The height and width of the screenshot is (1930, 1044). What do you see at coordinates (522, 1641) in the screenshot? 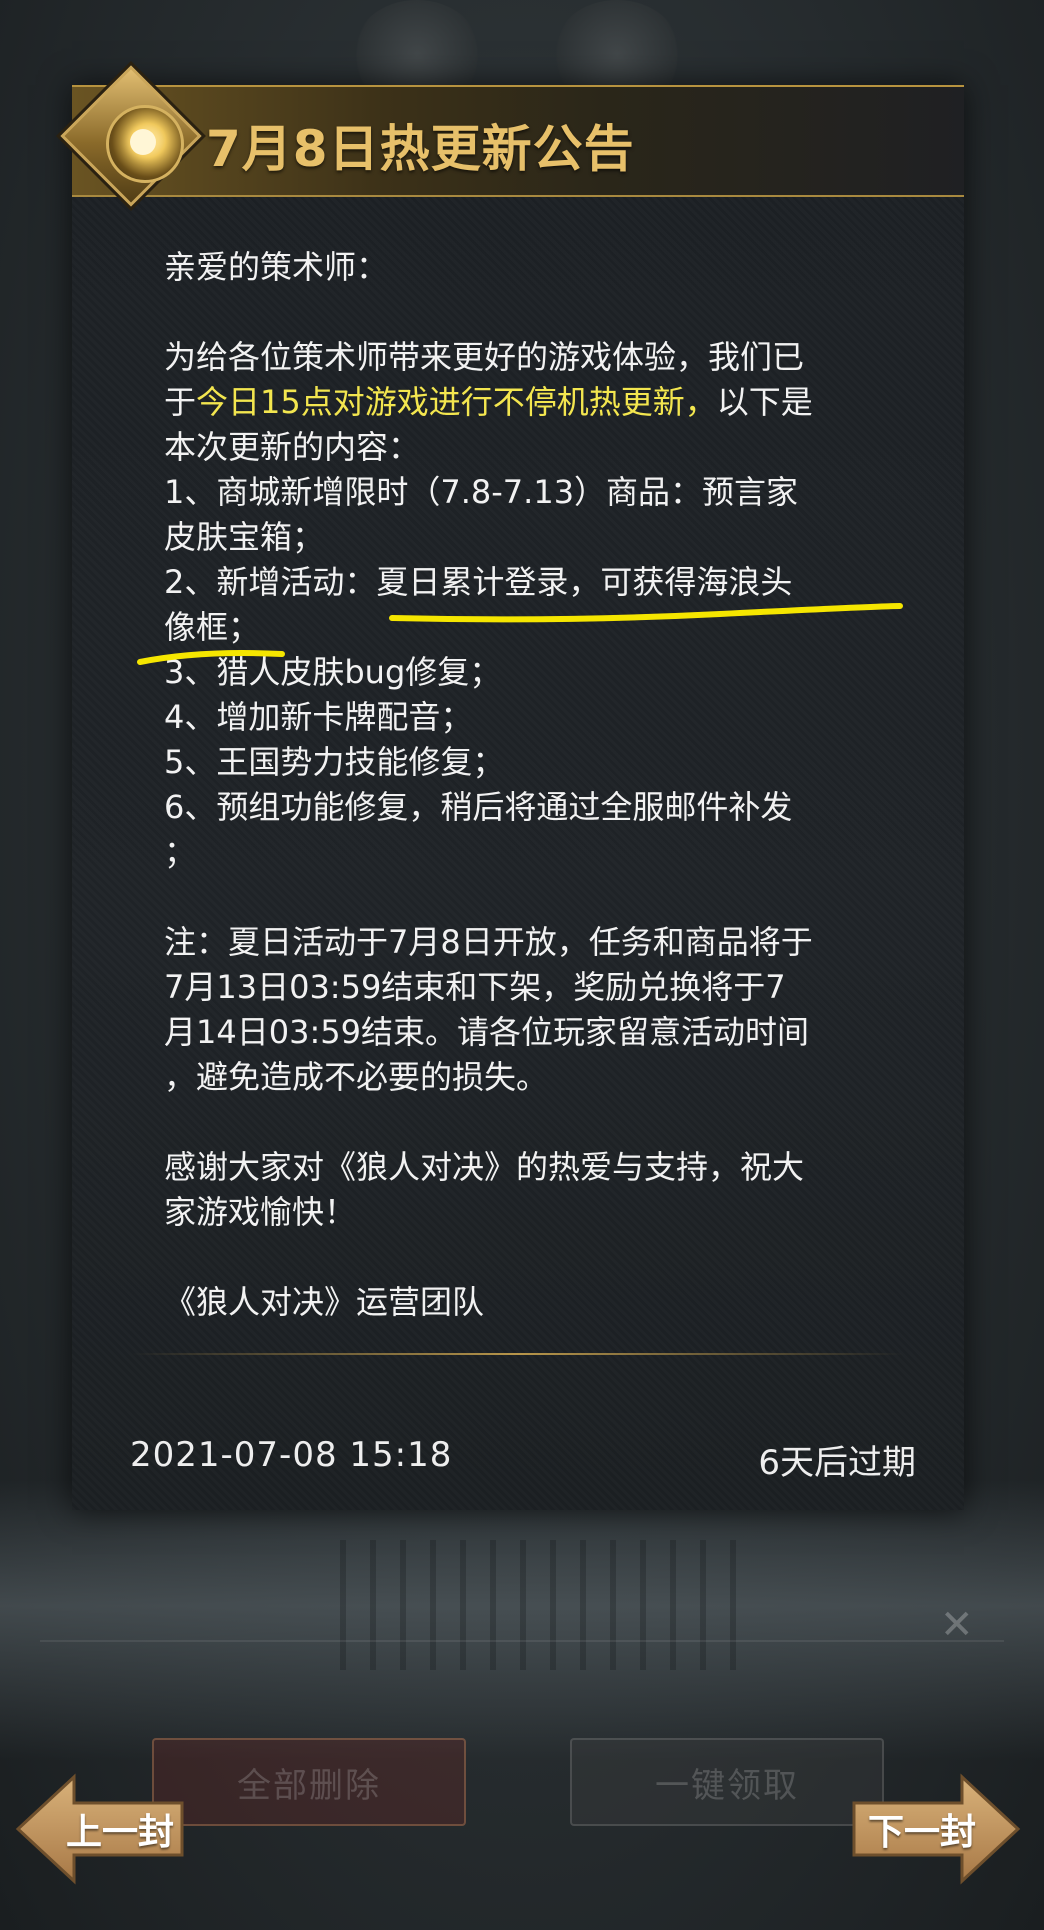
I see `background-divider` at bounding box center [522, 1641].